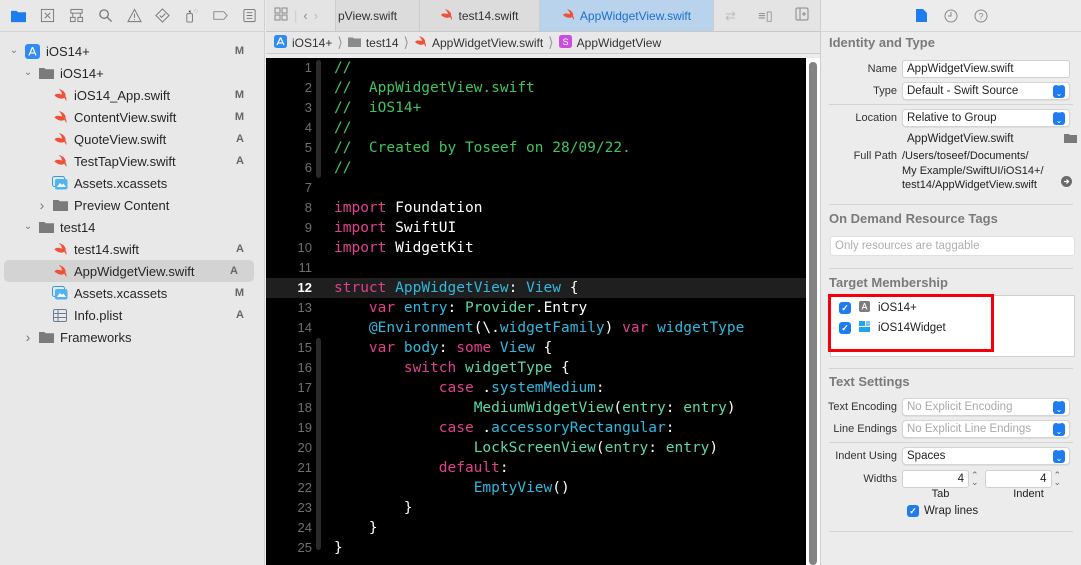  Describe the element at coordinates (536, 528) in the screenshot. I see `code-line: 24 }` at that location.